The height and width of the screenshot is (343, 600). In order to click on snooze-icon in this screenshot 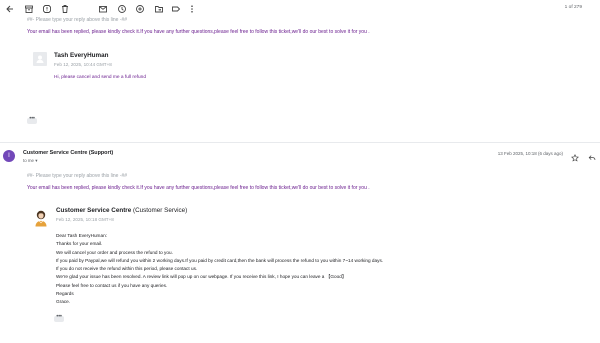, I will do `click(121, 8)`.